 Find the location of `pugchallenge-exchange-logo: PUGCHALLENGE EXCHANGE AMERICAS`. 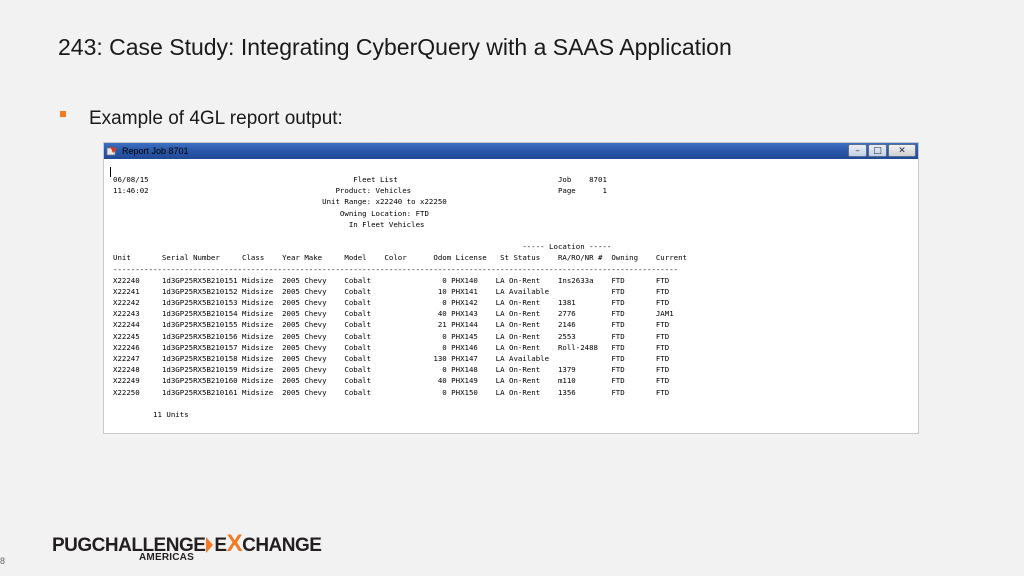

pugchallenge-exchange-logo: PUGCHALLENGE EXCHANGE AMERICAS is located at coordinates (187, 549).